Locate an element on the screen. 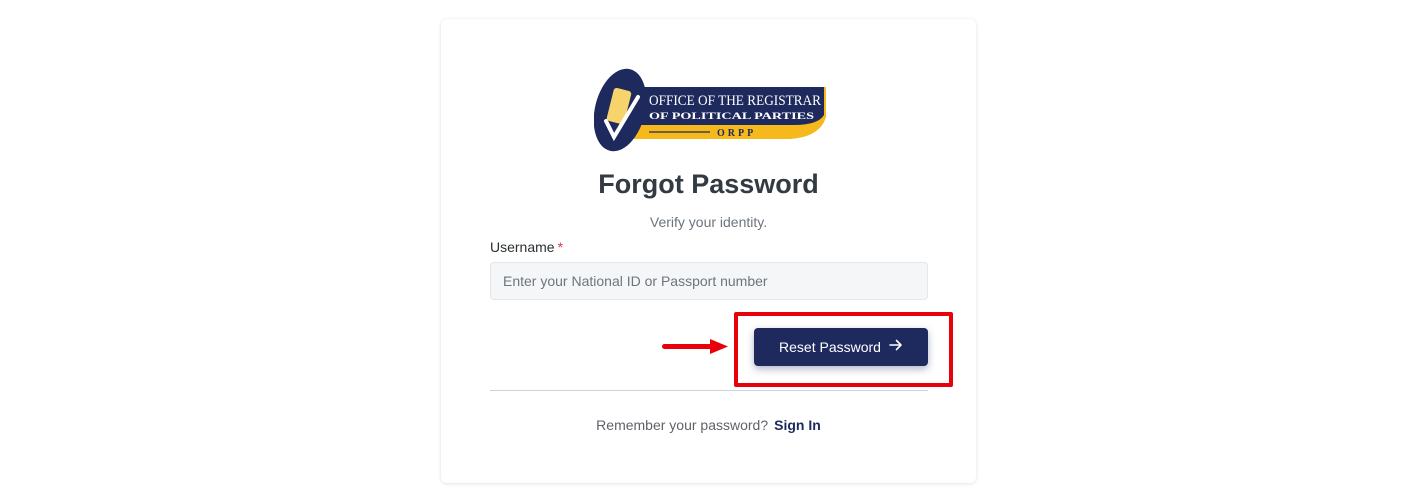 This screenshot has height=502, width=1411. divider is located at coordinates (709, 390).